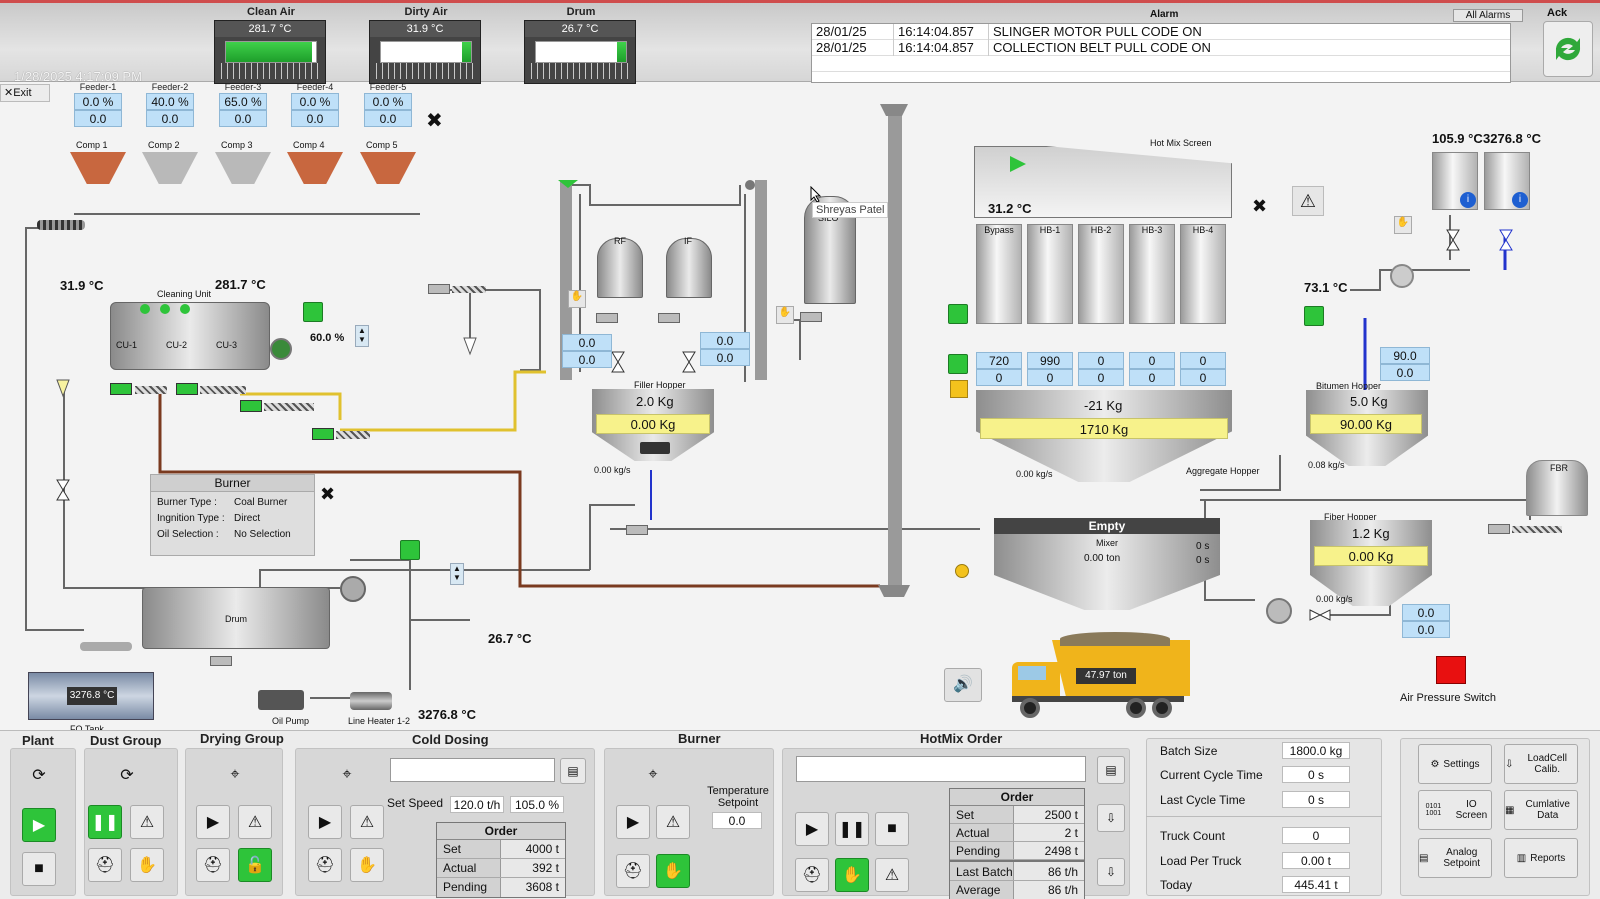 The width and height of the screenshot is (1600, 899). I want to click on hotmix-recipe-input, so click(941, 769).